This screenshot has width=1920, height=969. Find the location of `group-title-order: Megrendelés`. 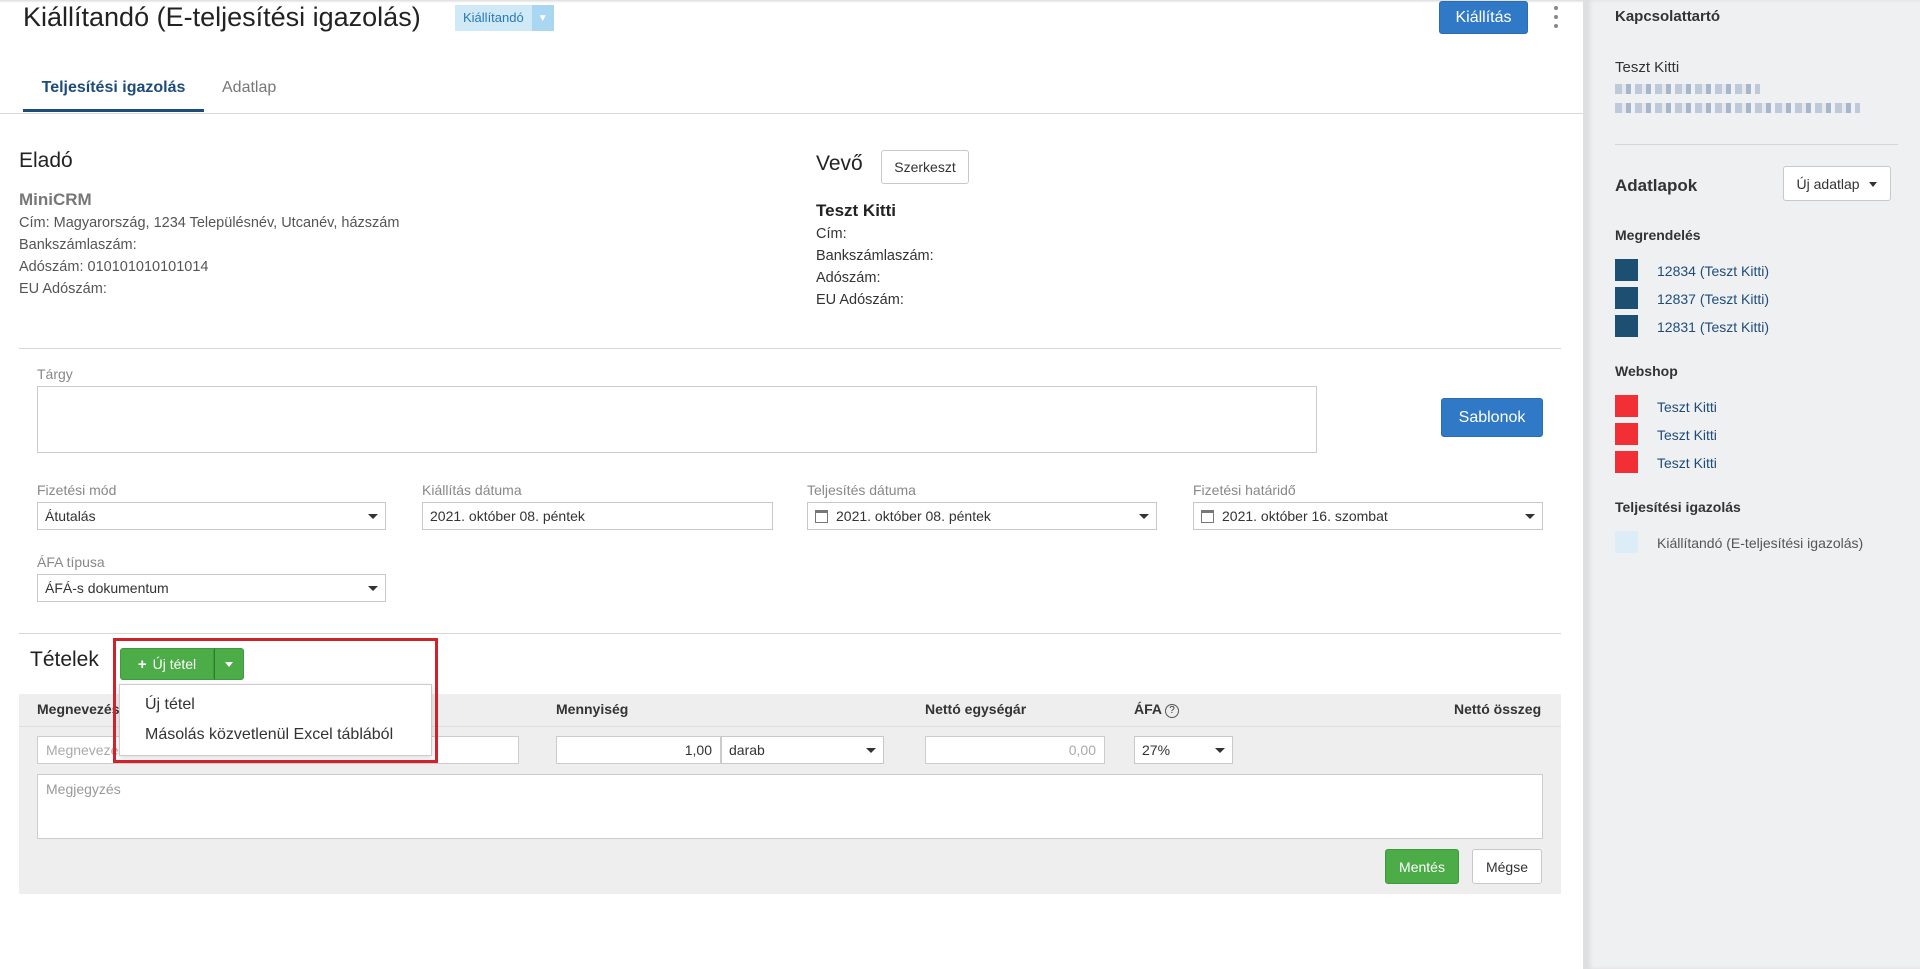

group-title-order: Megrendelés is located at coordinates (1658, 235).